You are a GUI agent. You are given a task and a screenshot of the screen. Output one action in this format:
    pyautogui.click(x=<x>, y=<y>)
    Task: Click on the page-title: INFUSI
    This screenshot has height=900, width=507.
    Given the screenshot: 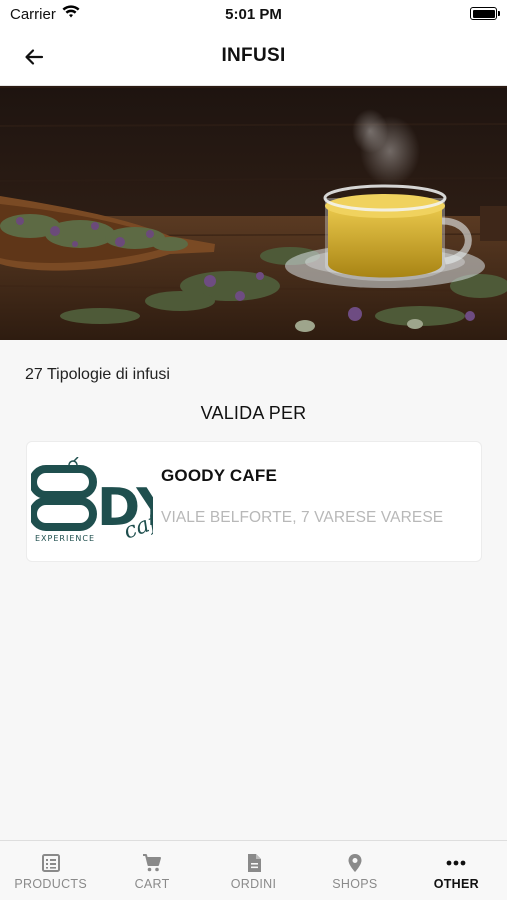 What is the action you would take?
    pyautogui.click(x=253, y=55)
    